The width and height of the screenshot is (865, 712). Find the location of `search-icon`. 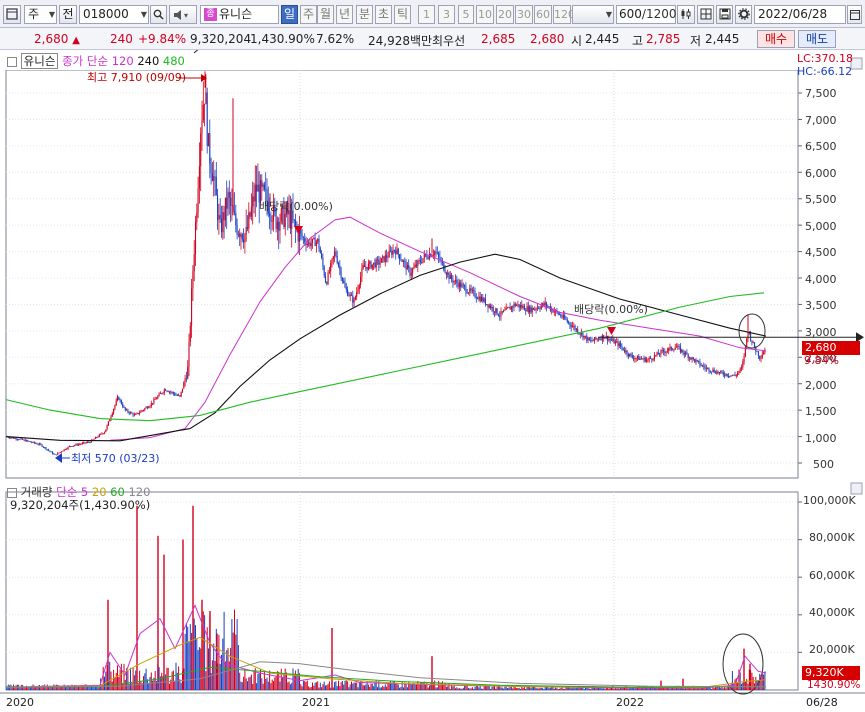

search-icon is located at coordinates (158, 14).